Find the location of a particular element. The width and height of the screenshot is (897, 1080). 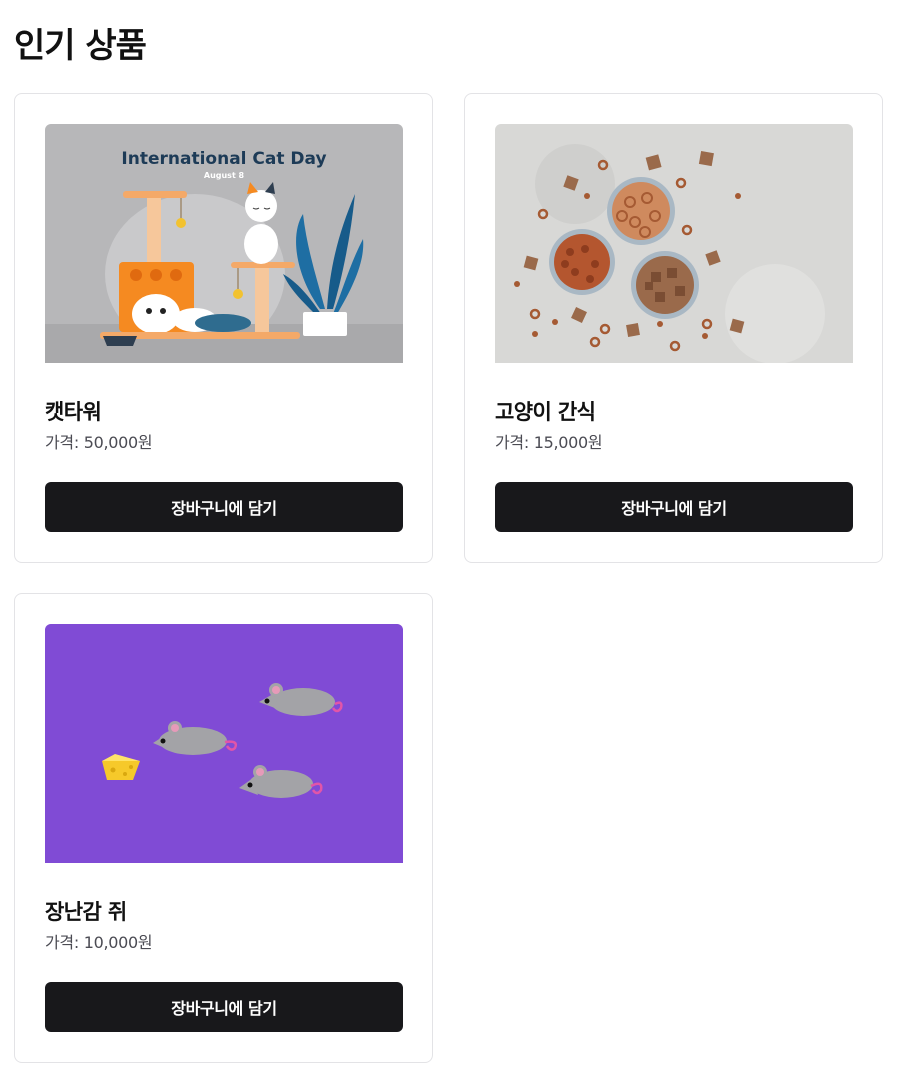

product-price: 가격: 50,000원 is located at coordinates (99, 442).